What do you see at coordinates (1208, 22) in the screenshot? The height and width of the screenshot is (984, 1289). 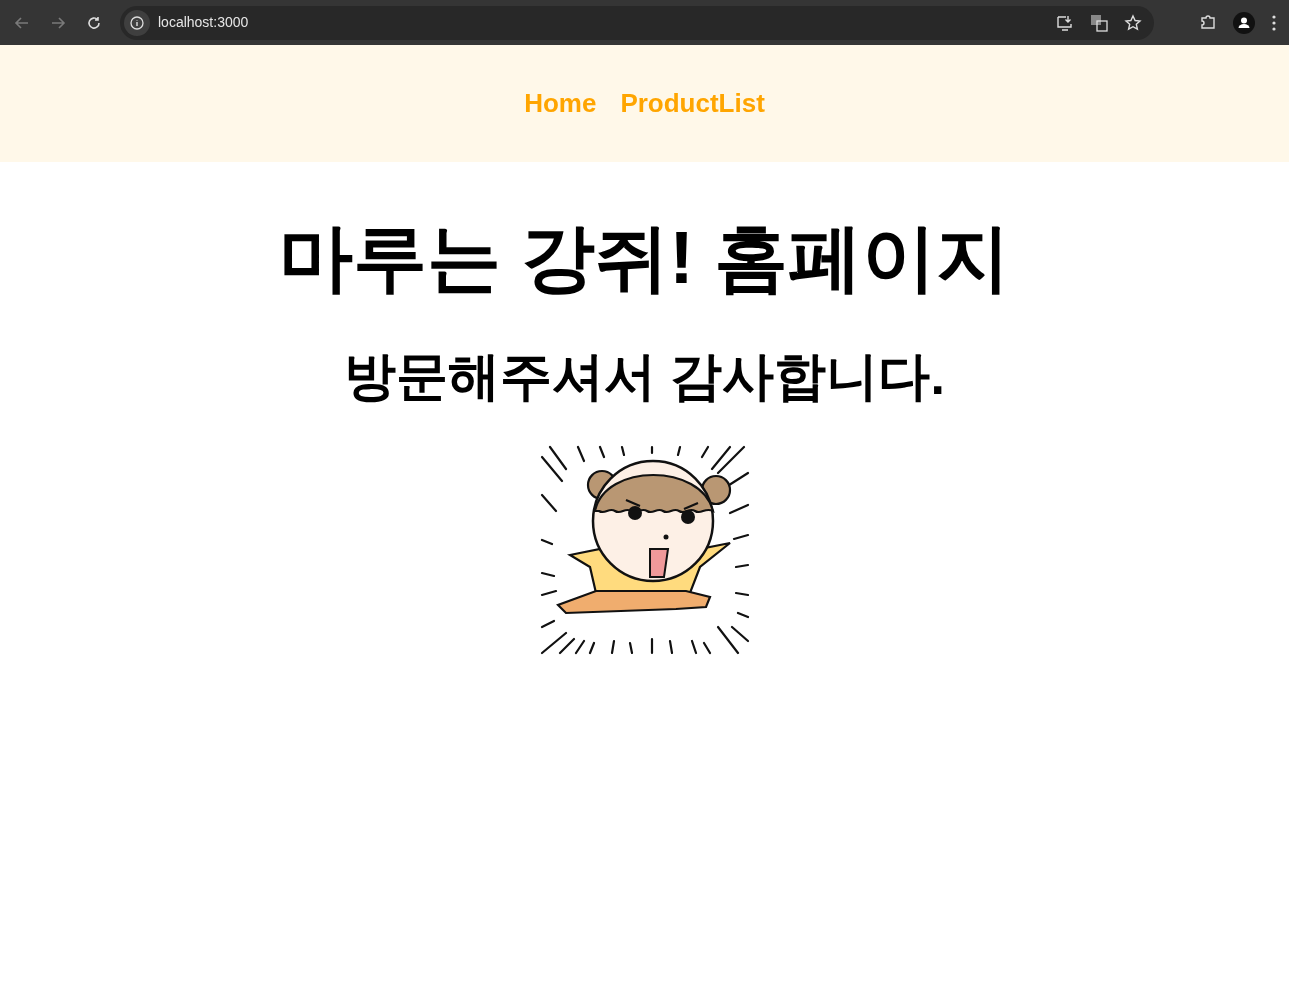 I see `puzzle-icon` at bounding box center [1208, 22].